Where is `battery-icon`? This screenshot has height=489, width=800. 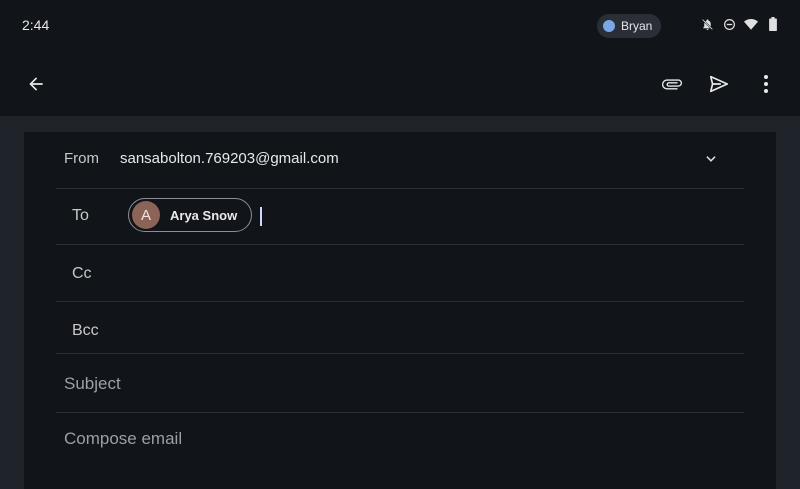
battery-icon is located at coordinates (773, 24).